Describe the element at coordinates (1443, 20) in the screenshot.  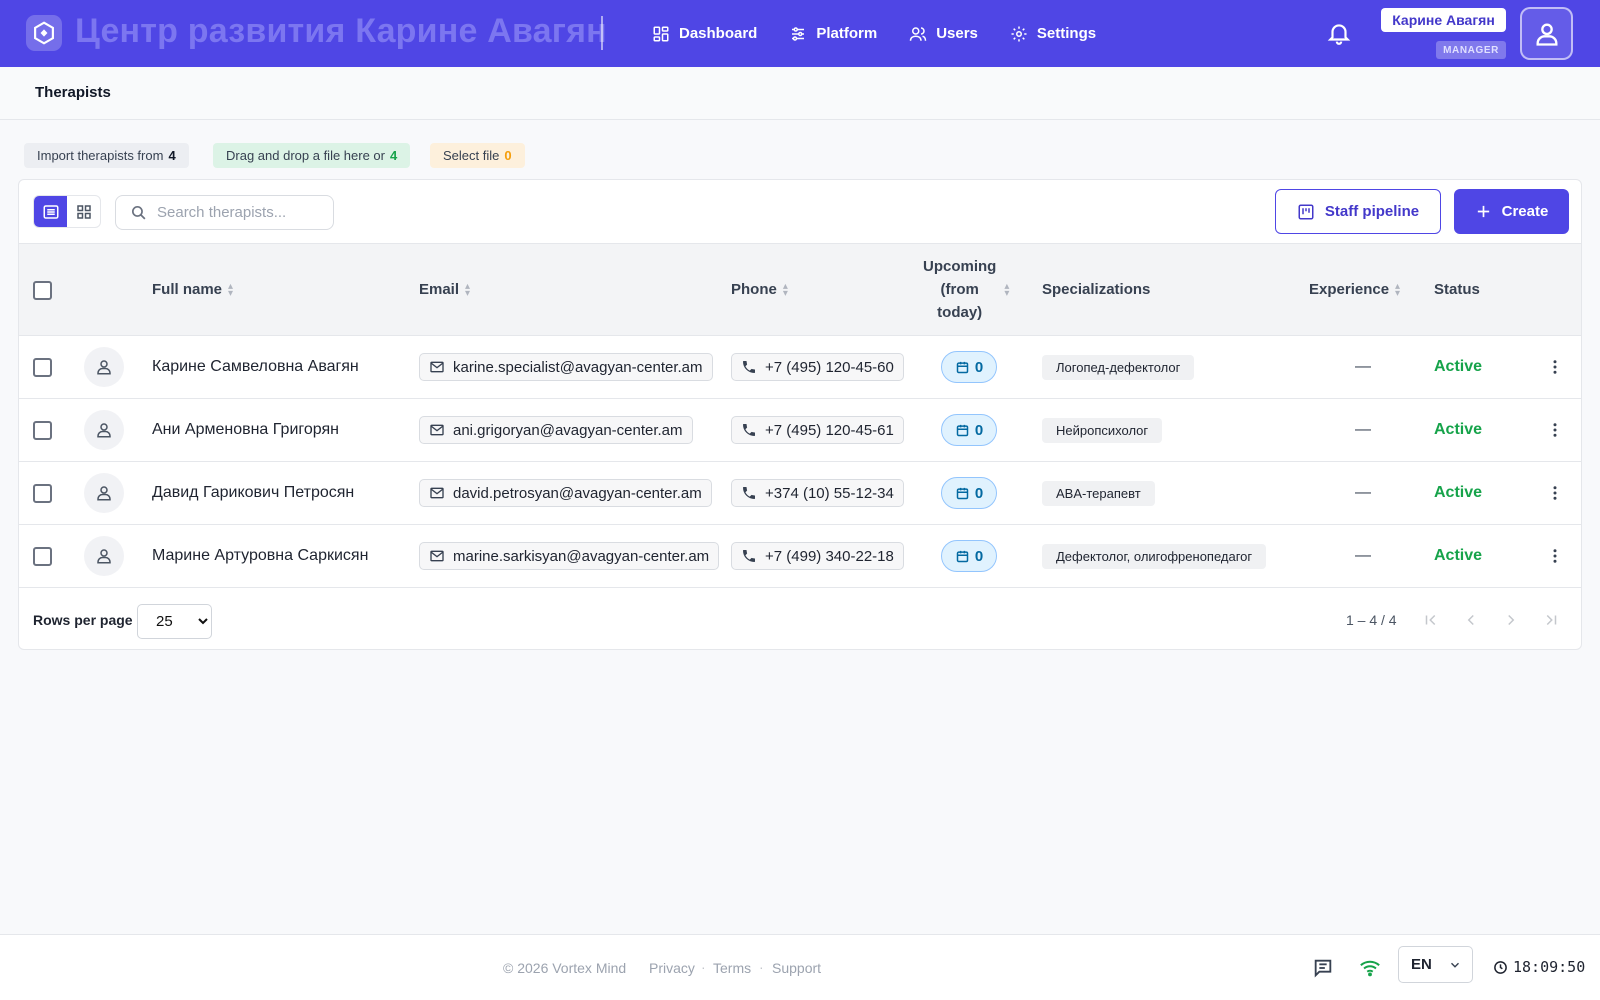
I see `user-name-badge: Карине Авагян` at that location.